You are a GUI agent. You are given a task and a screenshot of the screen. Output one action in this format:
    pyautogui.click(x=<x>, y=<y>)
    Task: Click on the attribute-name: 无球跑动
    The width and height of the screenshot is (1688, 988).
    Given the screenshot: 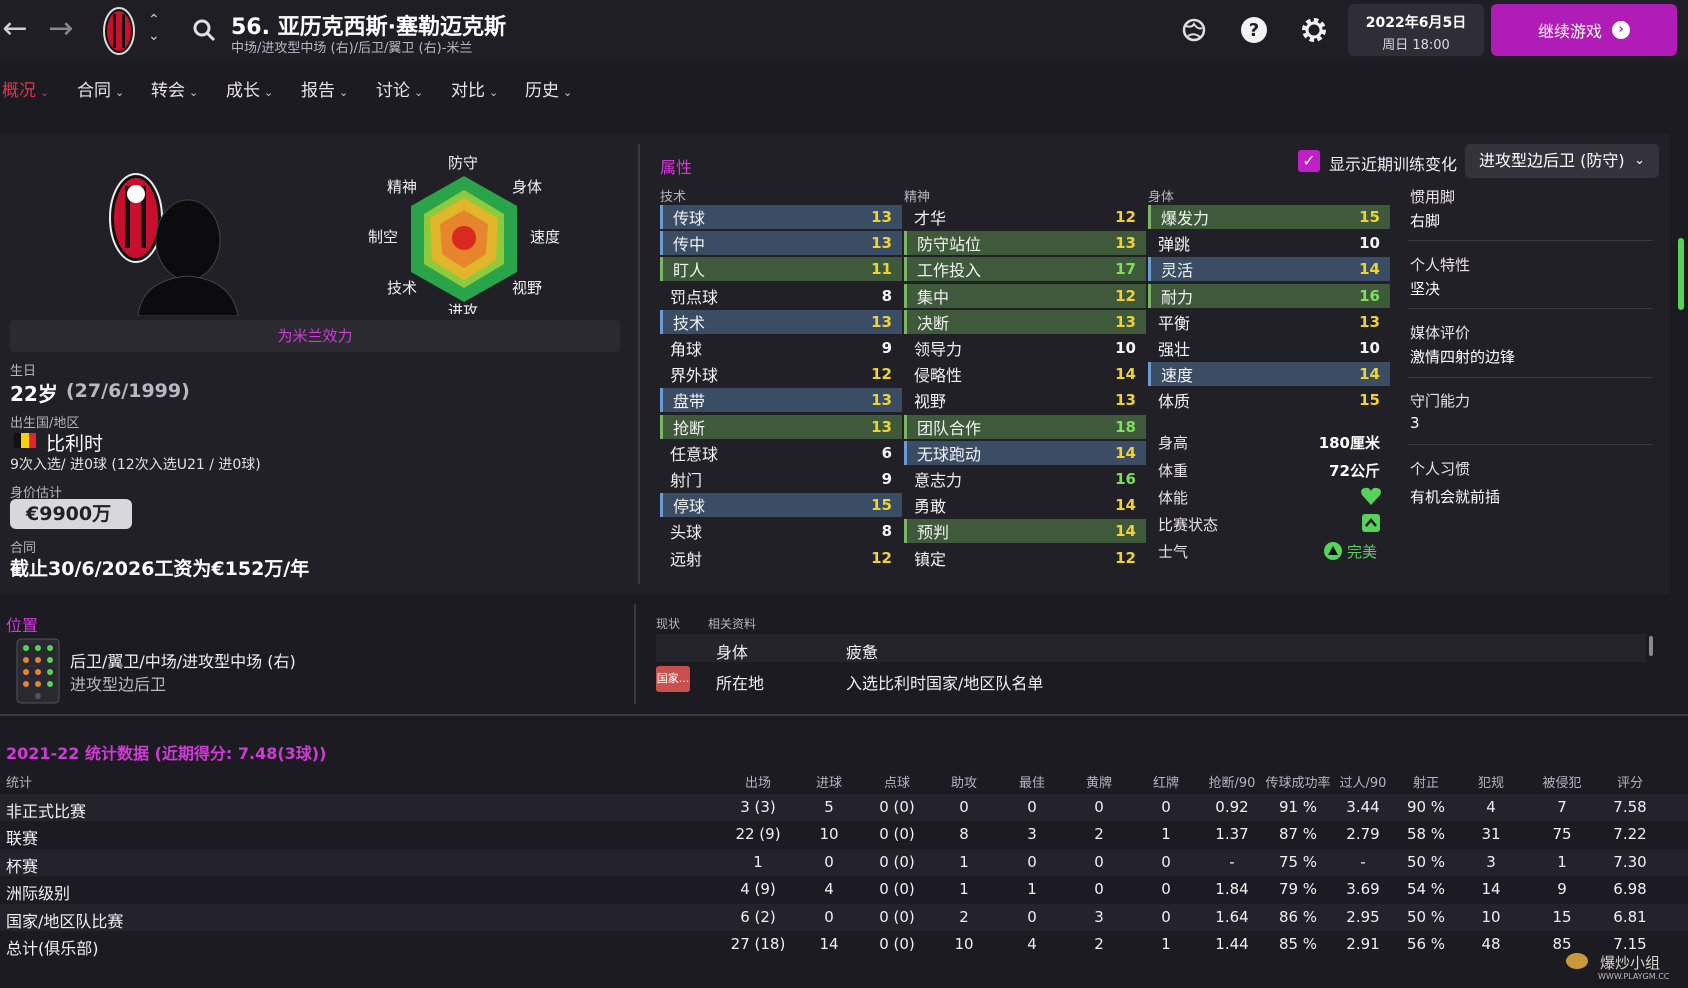 What is the action you would take?
    pyautogui.click(x=949, y=454)
    